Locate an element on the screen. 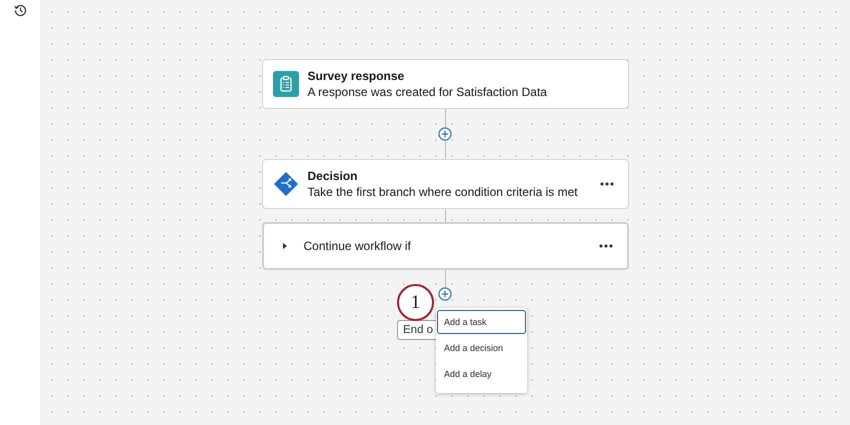 The height and width of the screenshot is (425, 850). branch-icon is located at coordinates (285, 184).